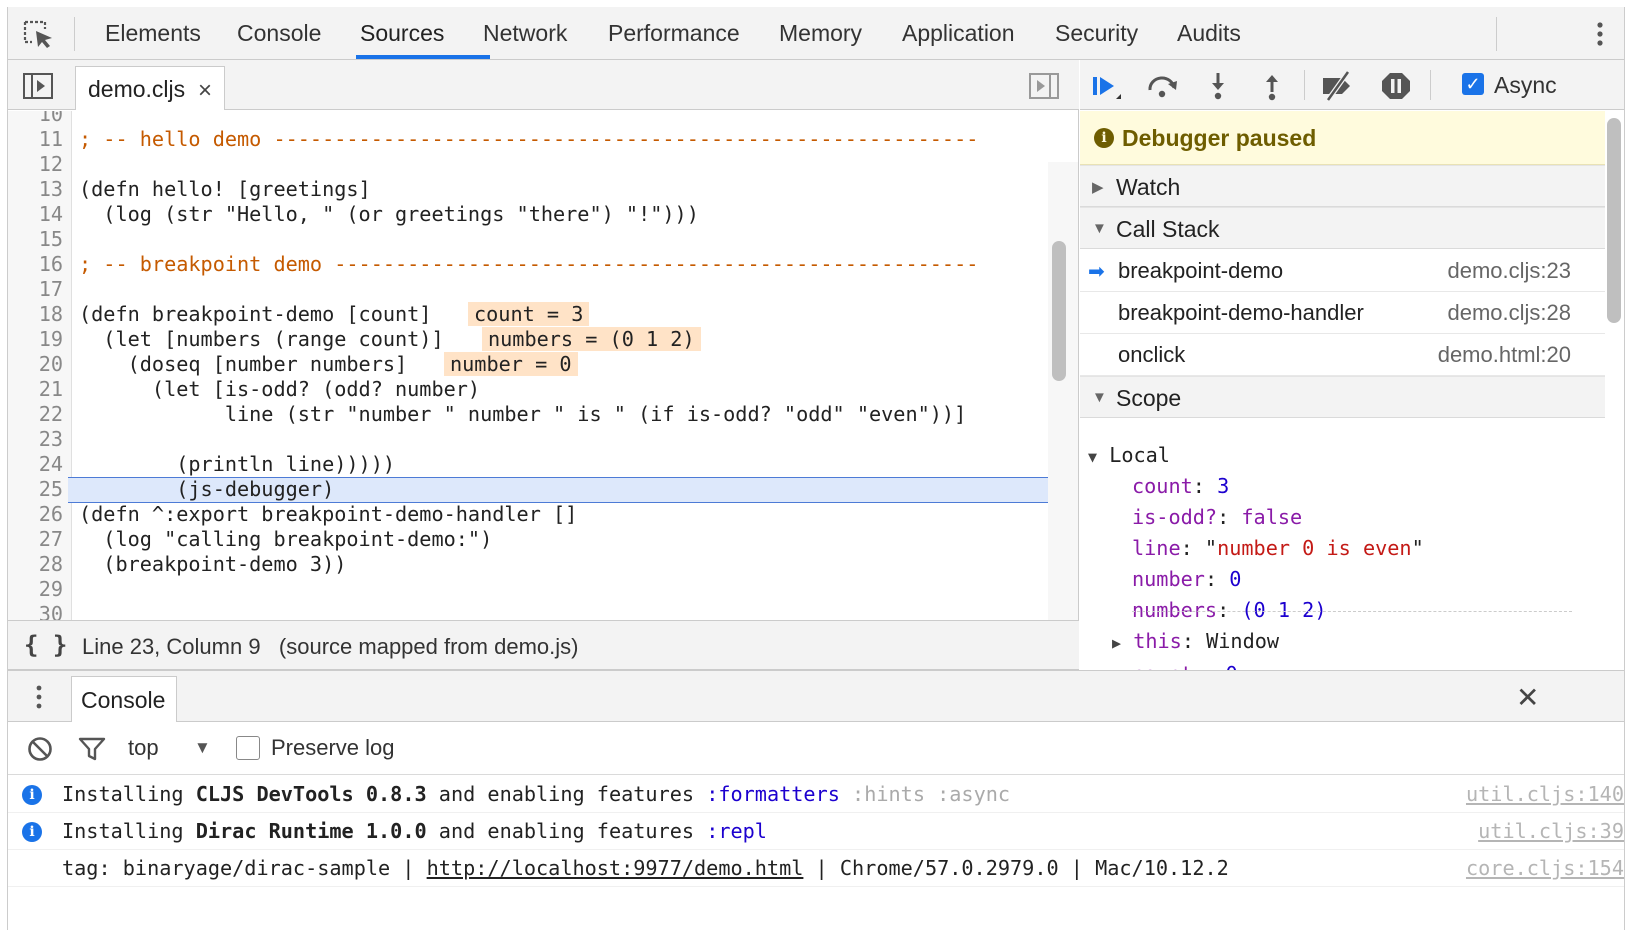 This screenshot has width=1632, height=930. I want to click on variable-name: this, so click(1157, 641).